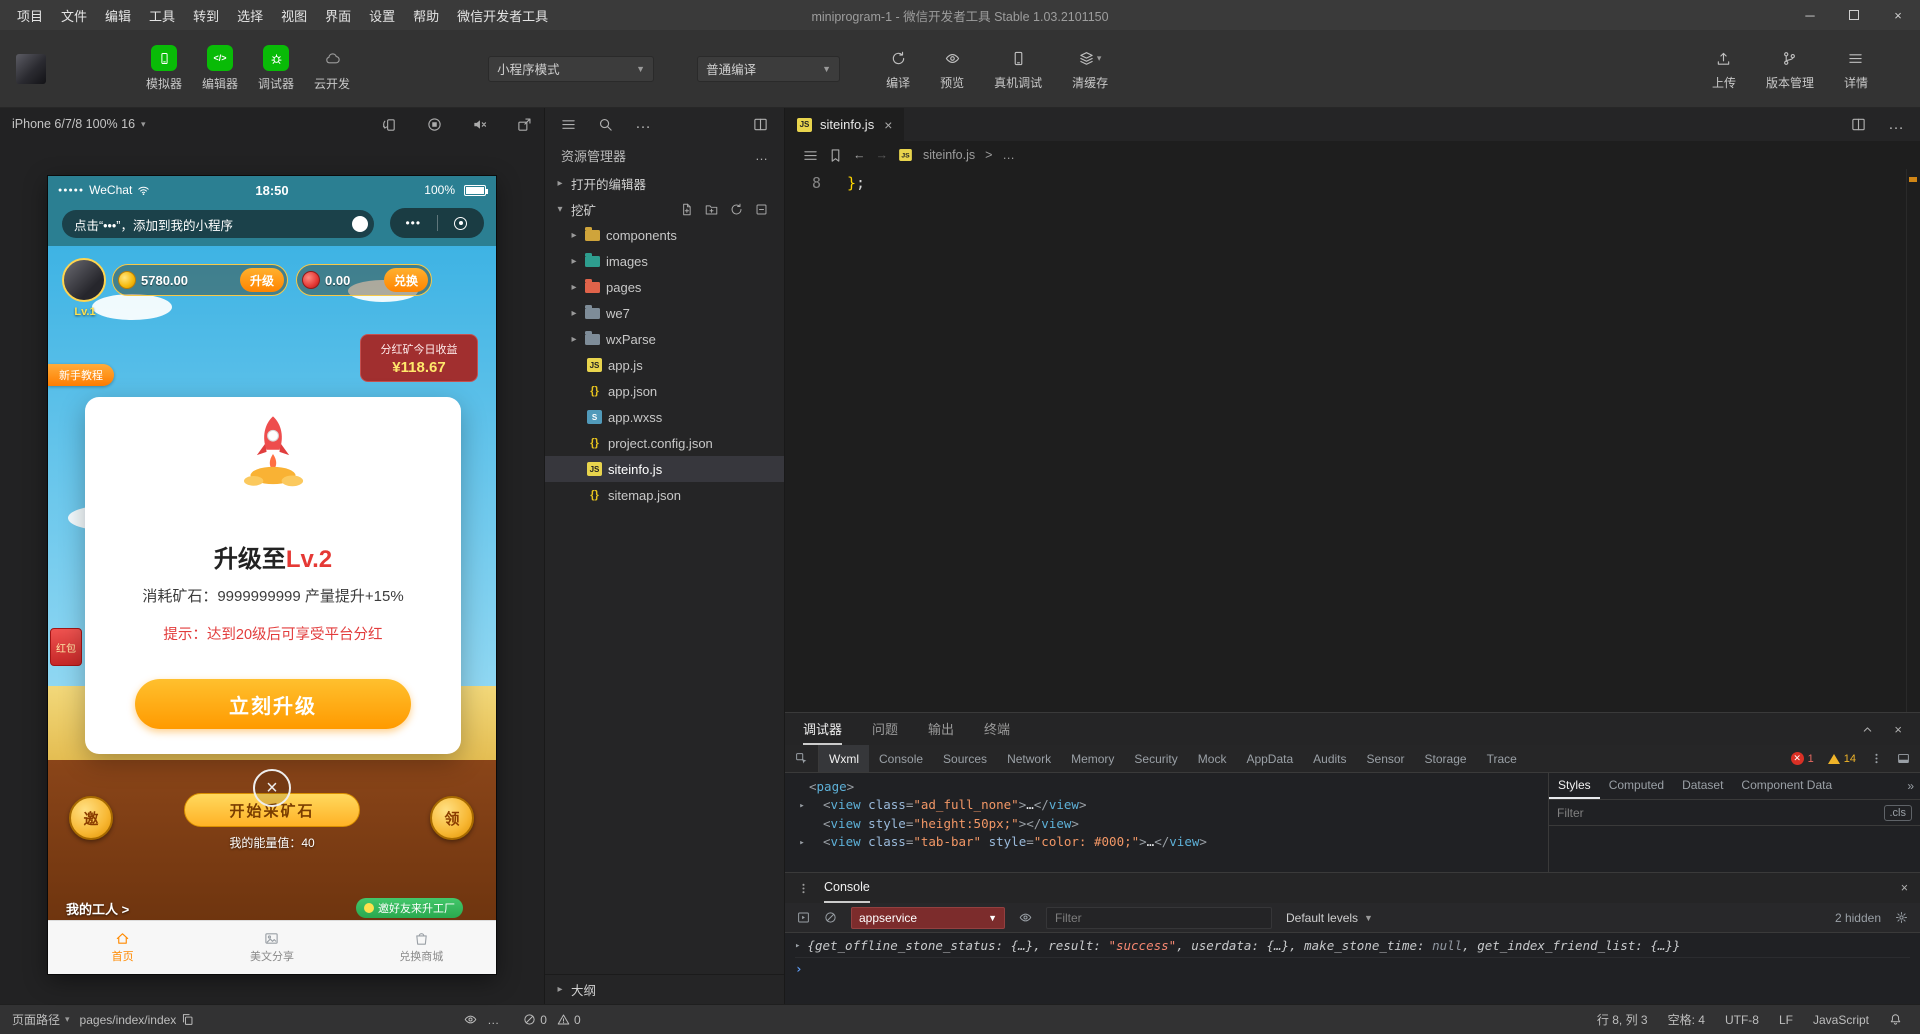 The height and width of the screenshot is (1034, 1920). Describe the element at coordinates (1269, 758) in the screenshot. I see `devtools-tab-appdata: AppData` at that location.